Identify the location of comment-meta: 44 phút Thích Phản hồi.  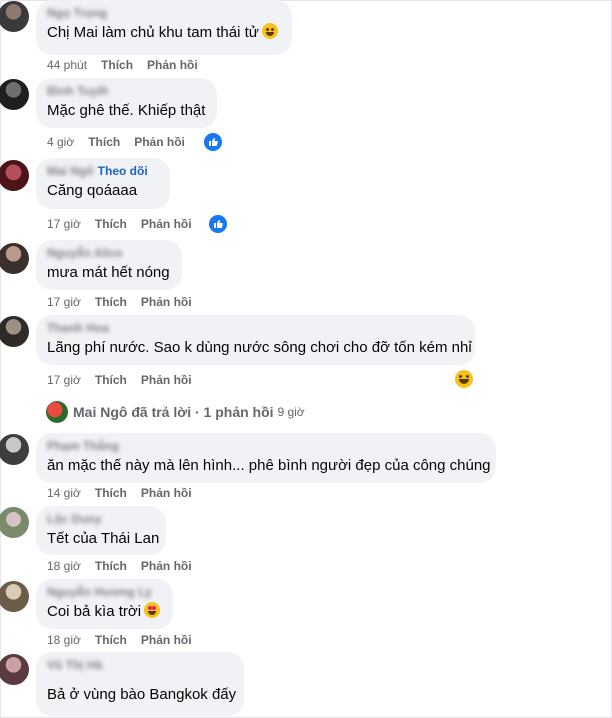
(129, 65).